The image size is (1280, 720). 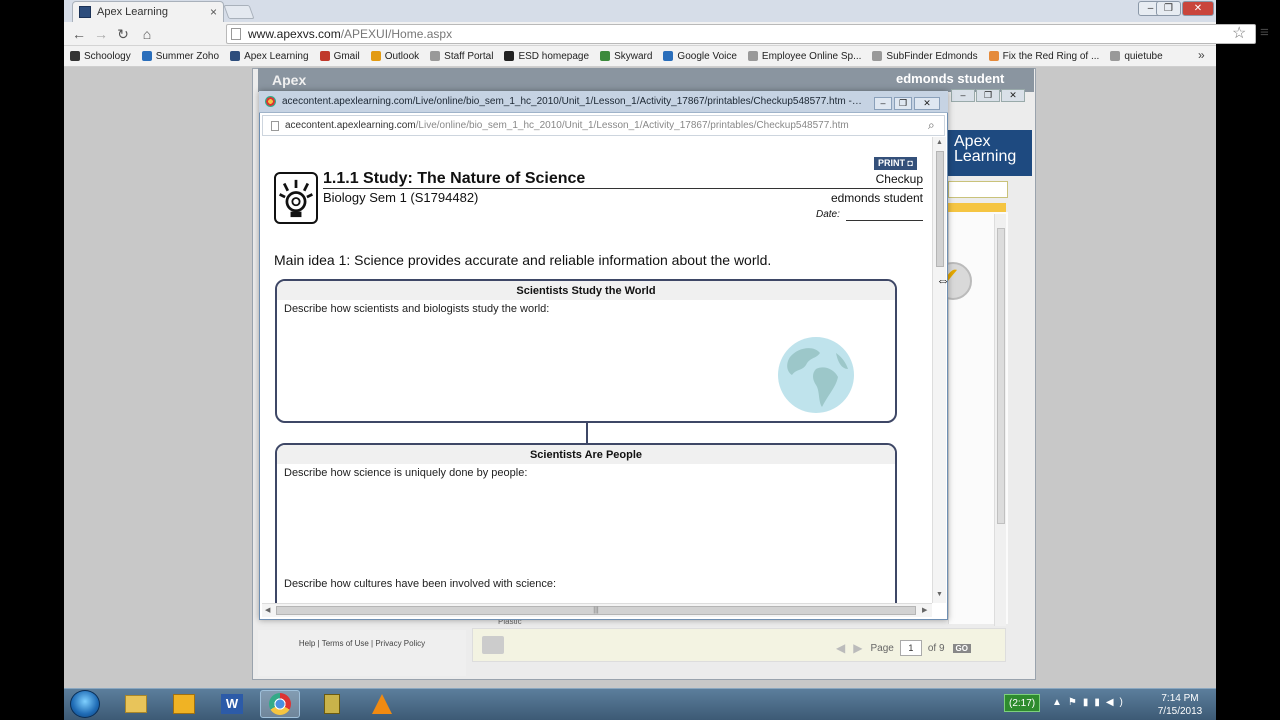 I want to click on scroll-right-arrow-icon: ▶, so click(x=924, y=610).